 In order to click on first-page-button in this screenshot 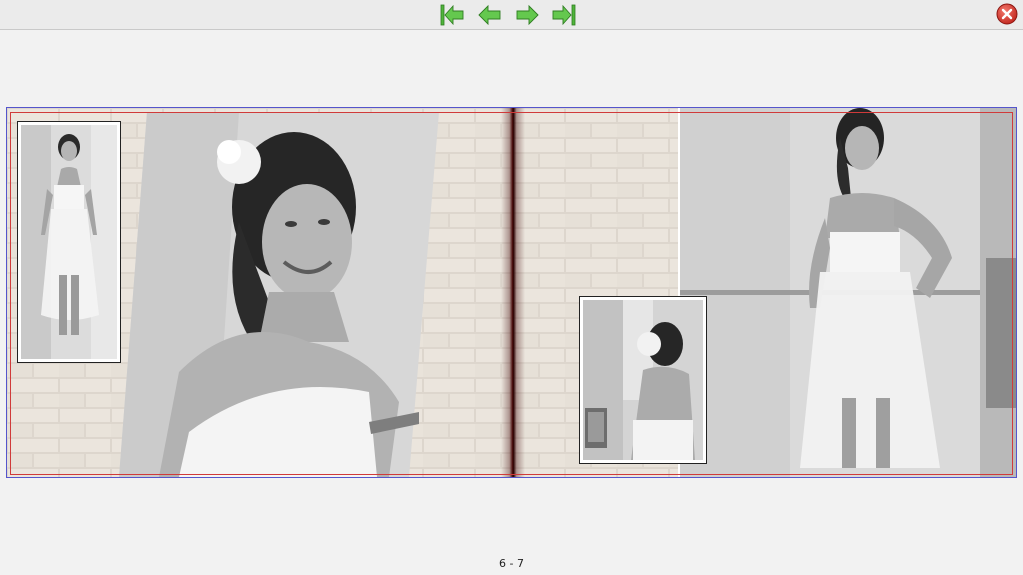, I will do `click(452, 15)`.